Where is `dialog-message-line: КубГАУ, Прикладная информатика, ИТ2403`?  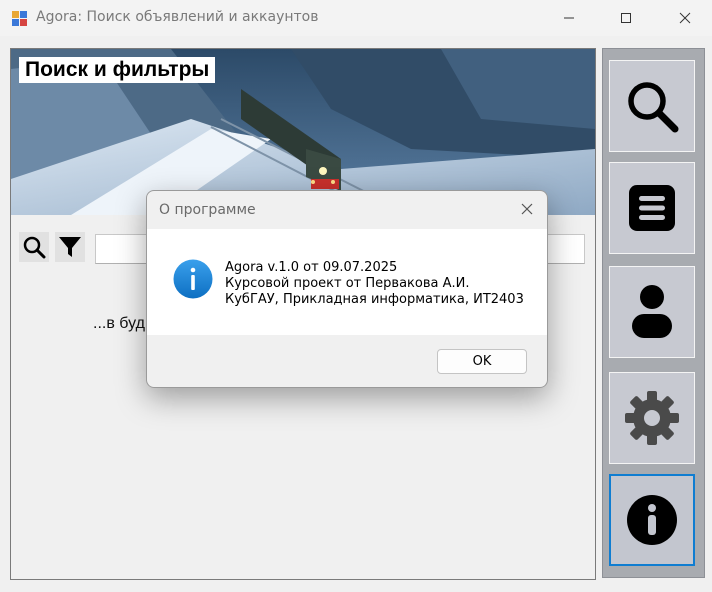 dialog-message-line: КубГАУ, Прикладная информатика, ИТ2403 is located at coordinates (374, 299).